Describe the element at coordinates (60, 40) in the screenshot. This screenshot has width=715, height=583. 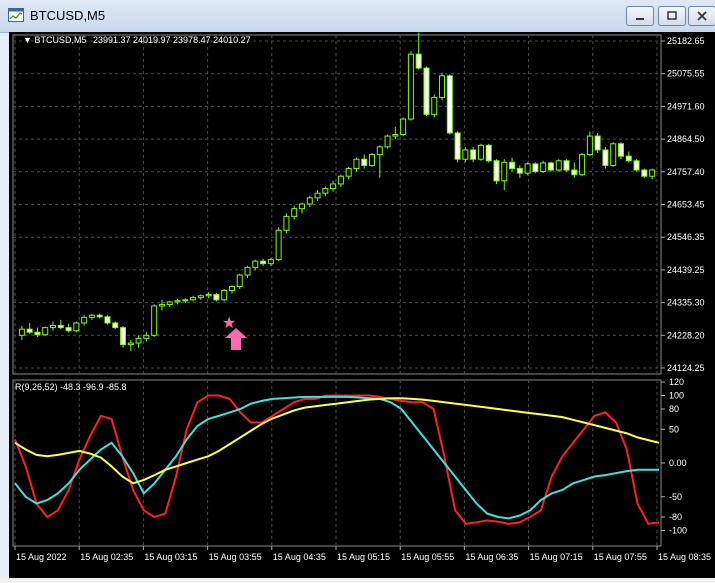
I see `info-symbol: BTCUSD,M5` at that location.